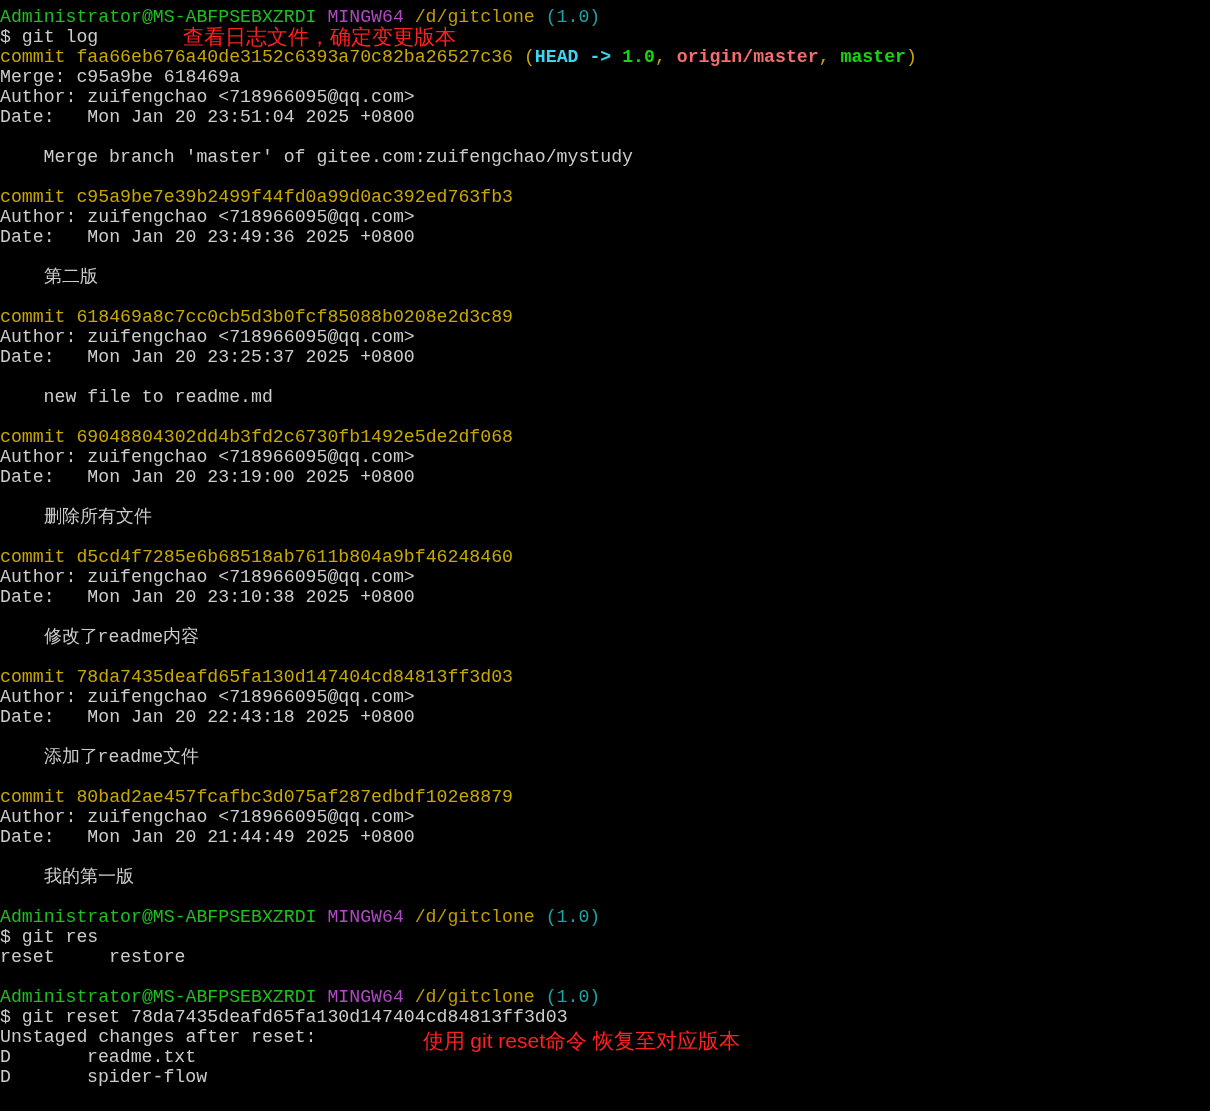  I want to click on commit-message: 修改了readme内容, so click(121, 637).